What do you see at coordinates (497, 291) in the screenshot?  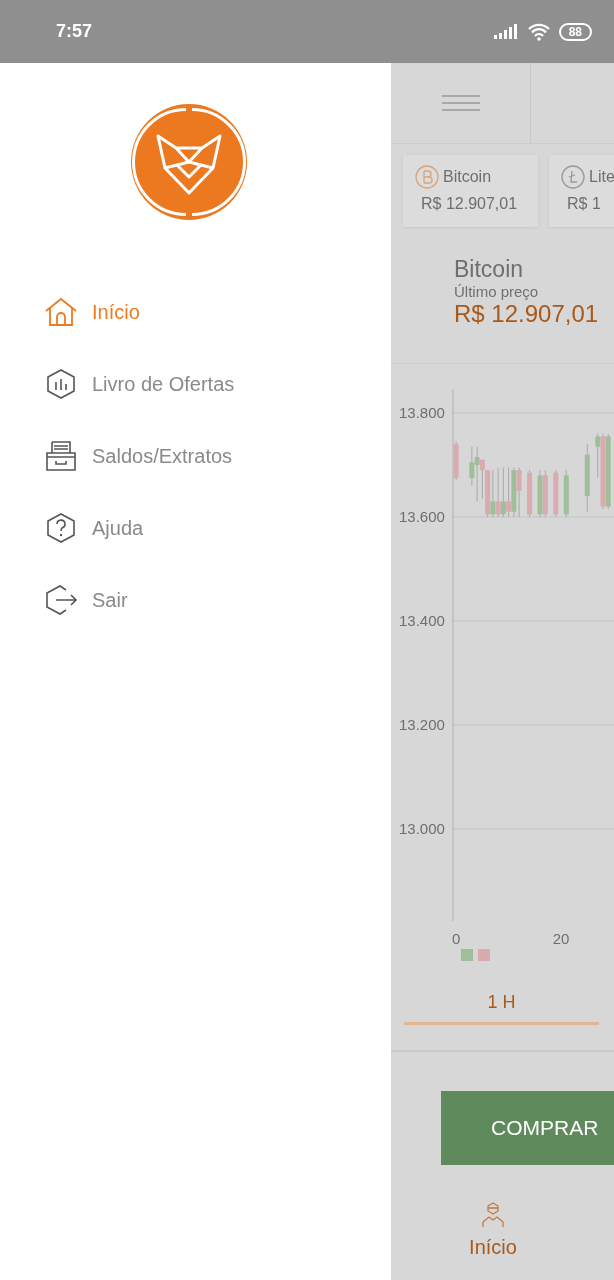 I see `price-label: Último preço` at bounding box center [497, 291].